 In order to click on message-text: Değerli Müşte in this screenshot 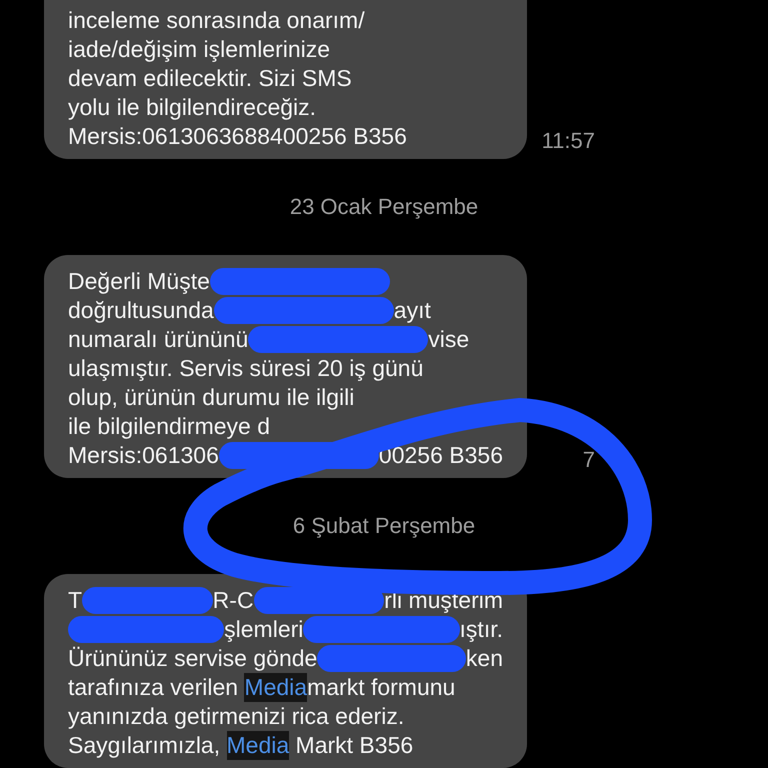, I will do `click(139, 281)`.